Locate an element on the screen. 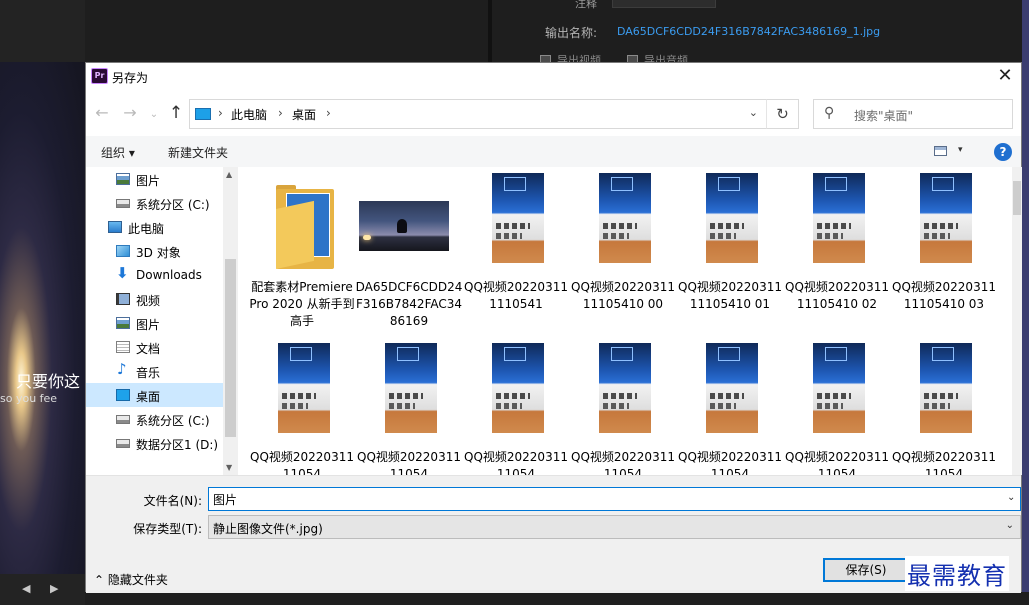 This screenshot has height=605, width=1029. desktop-icon is located at coordinates (123, 395).